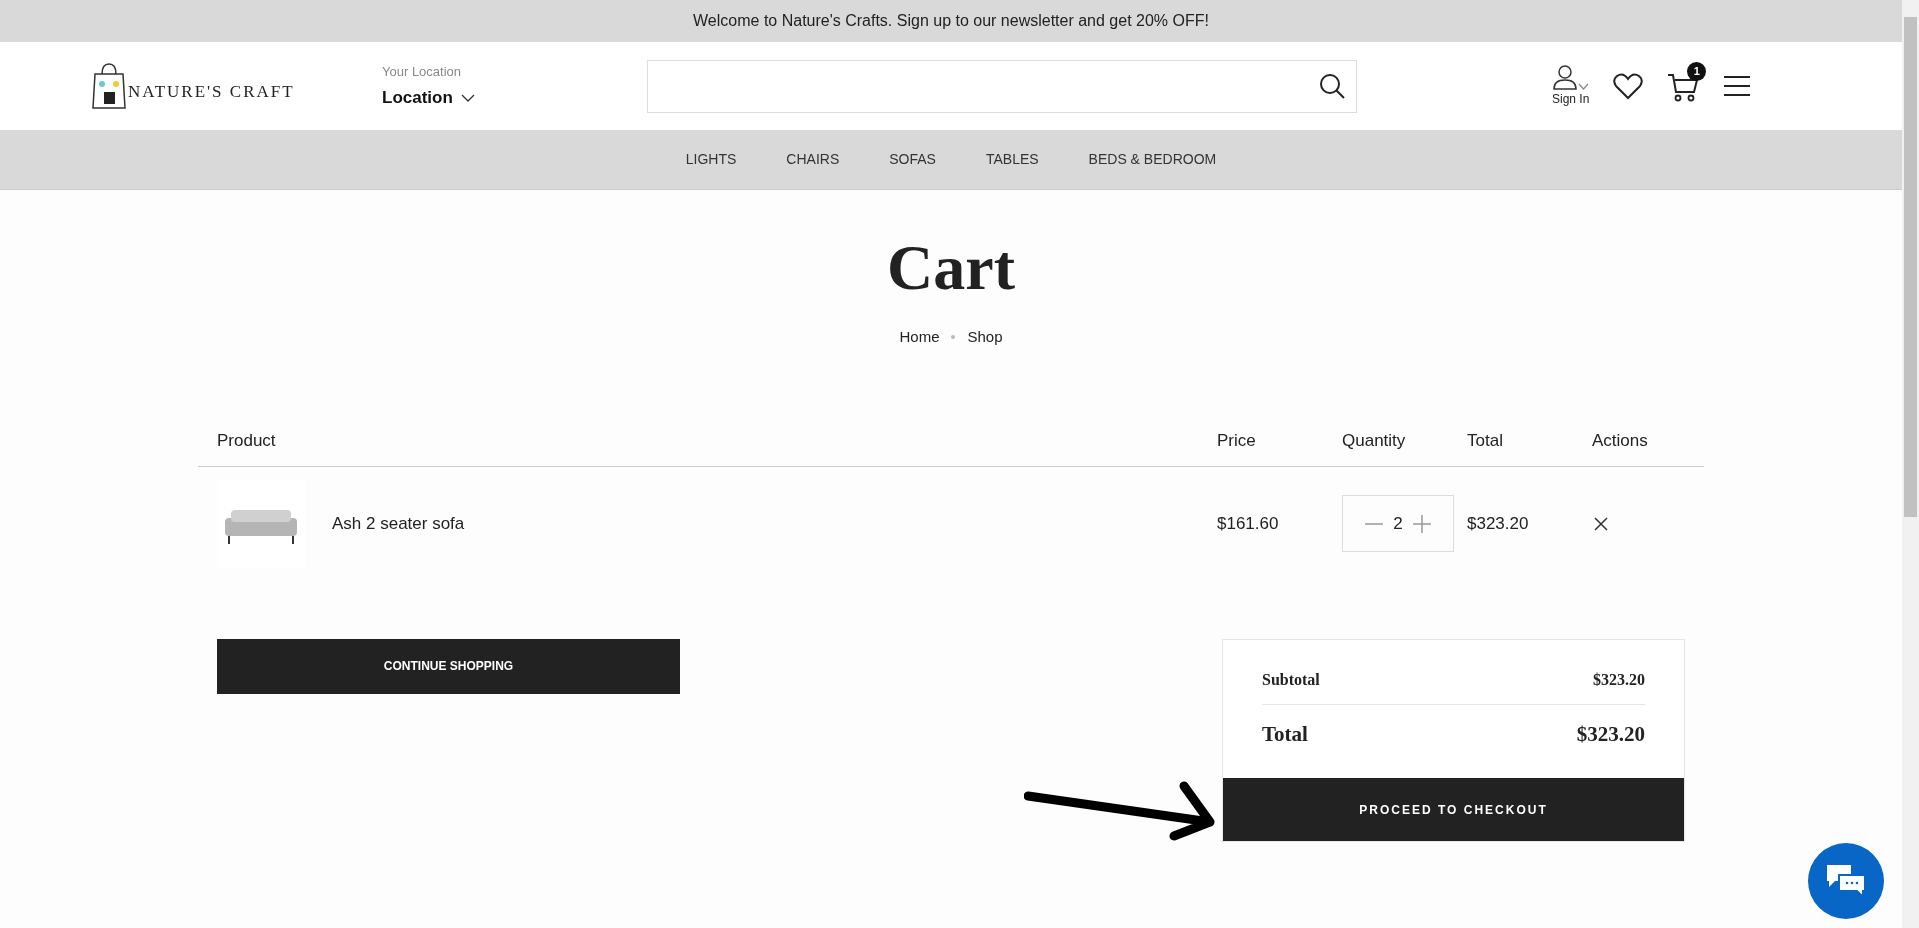  Describe the element at coordinates (1012, 159) in the screenshot. I see `nav-link: TABLES` at that location.